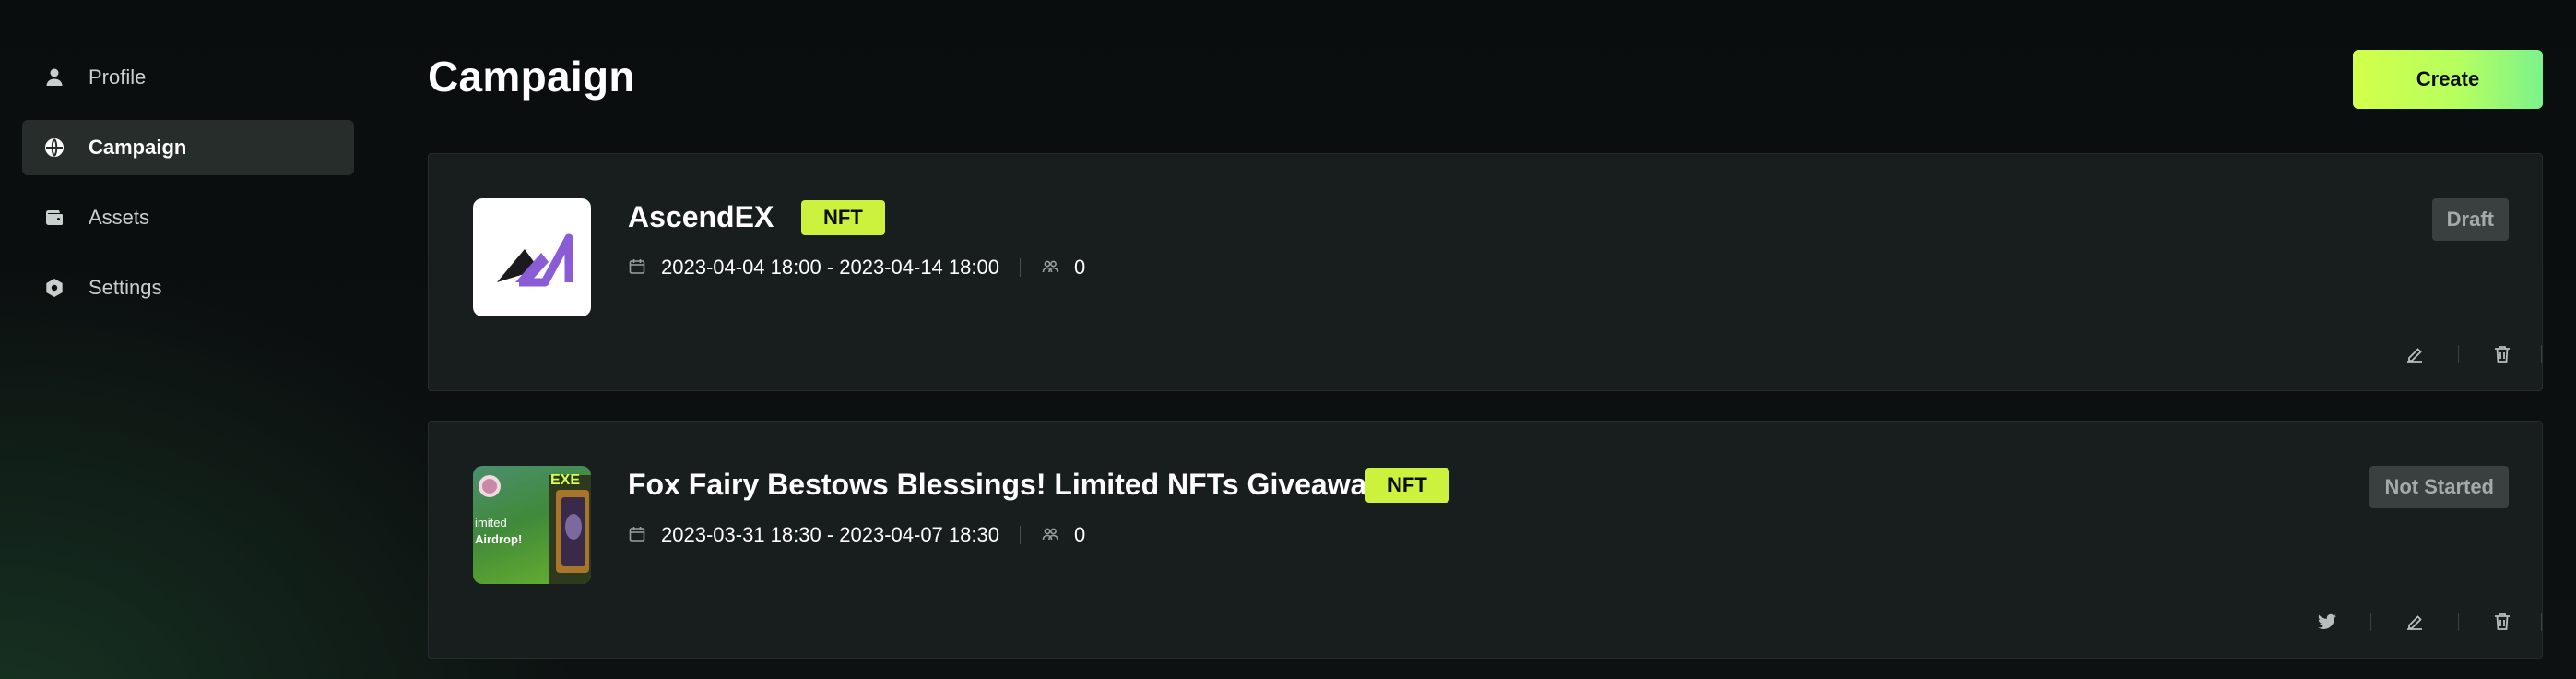 The image size is (2576, 679). What do you see at coordinates (138, 147) in the screenshot?
I see `sidebar-item-label: Campaign` at bounding box center [138, 147].